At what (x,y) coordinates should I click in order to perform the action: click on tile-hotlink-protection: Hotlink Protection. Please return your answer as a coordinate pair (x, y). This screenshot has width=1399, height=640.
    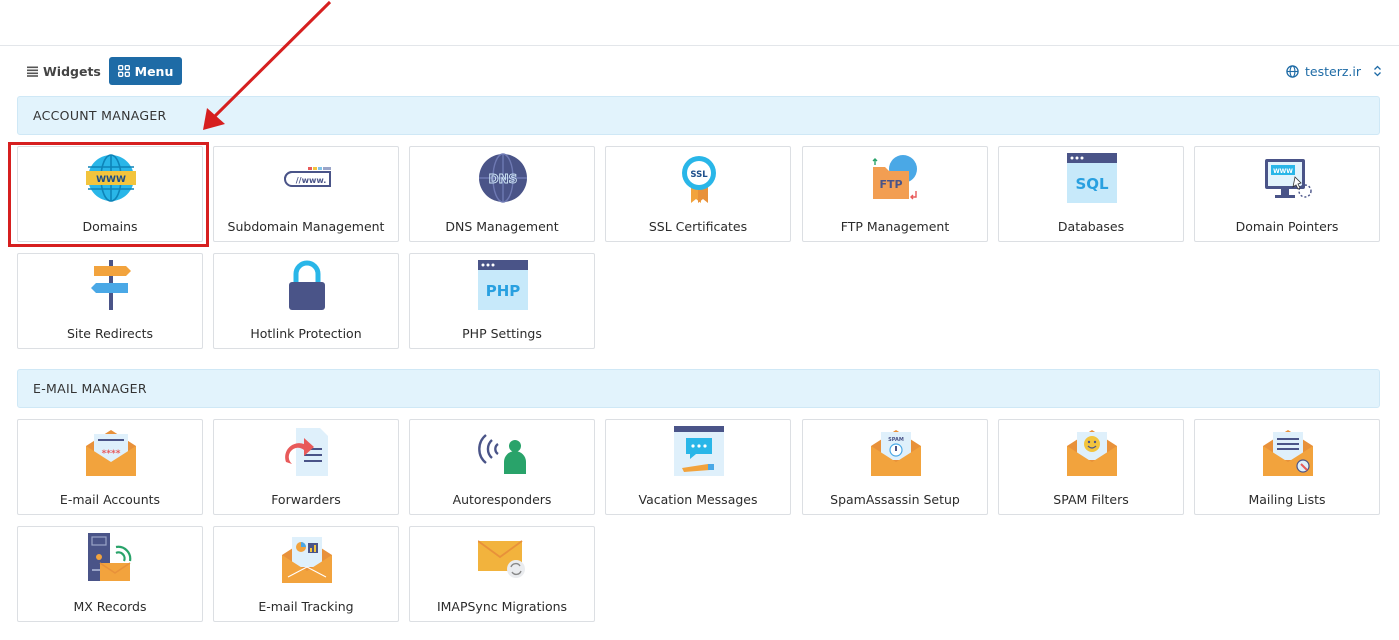
    Looking at the image, I should click on (306, 301).